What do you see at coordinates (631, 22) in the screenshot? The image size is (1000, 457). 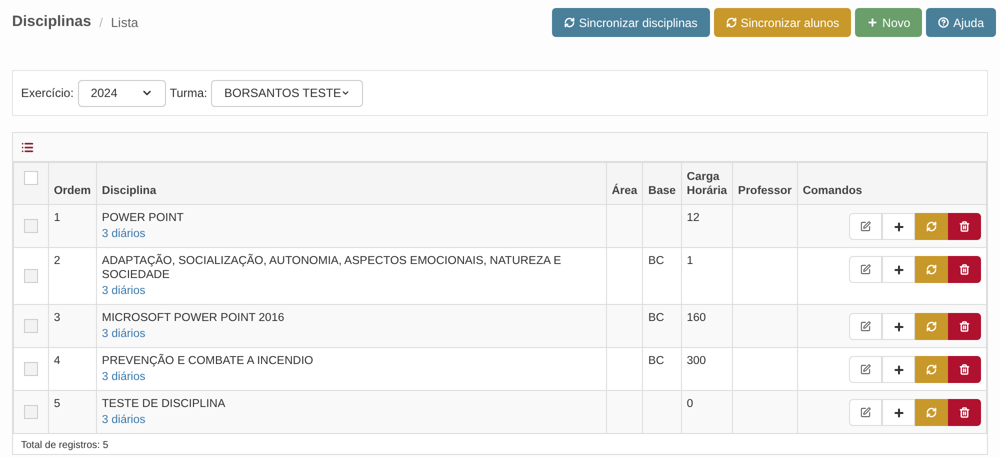 I see `action-button: Sincronizar disciplinas` at bounding box center [631, 22].